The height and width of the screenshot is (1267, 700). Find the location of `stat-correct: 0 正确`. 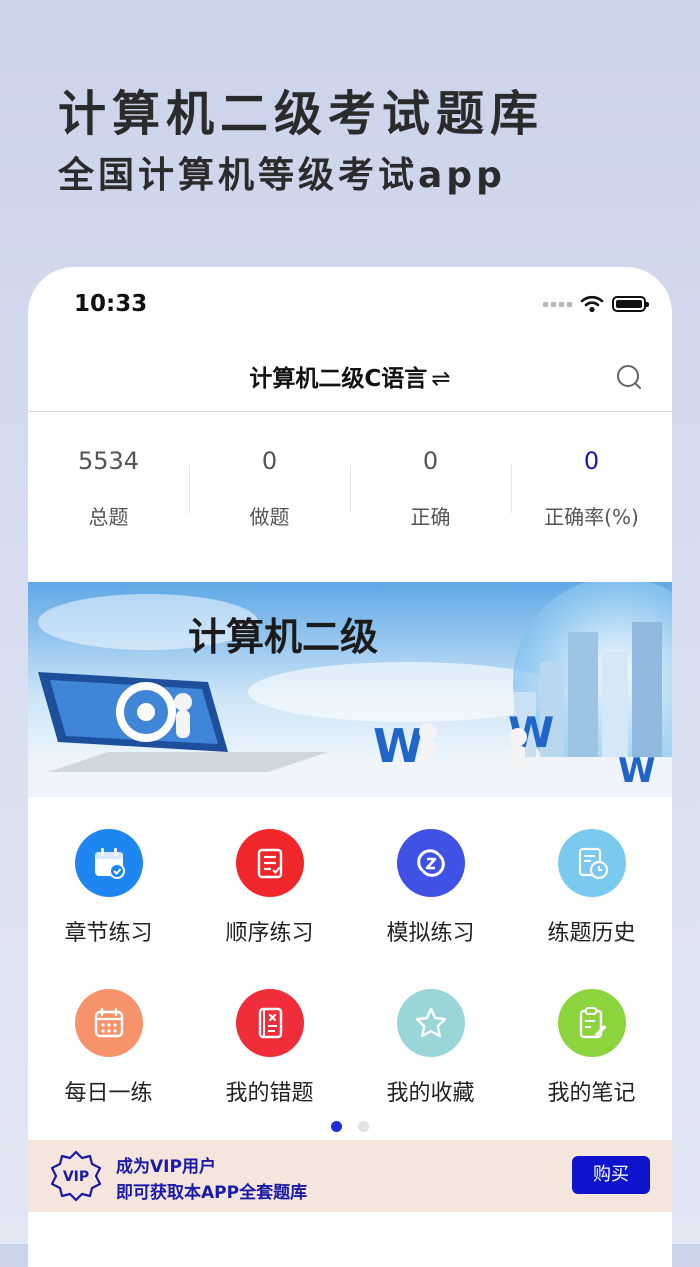

stat-correct: 0 正确 is located at coordinates (430, 490).